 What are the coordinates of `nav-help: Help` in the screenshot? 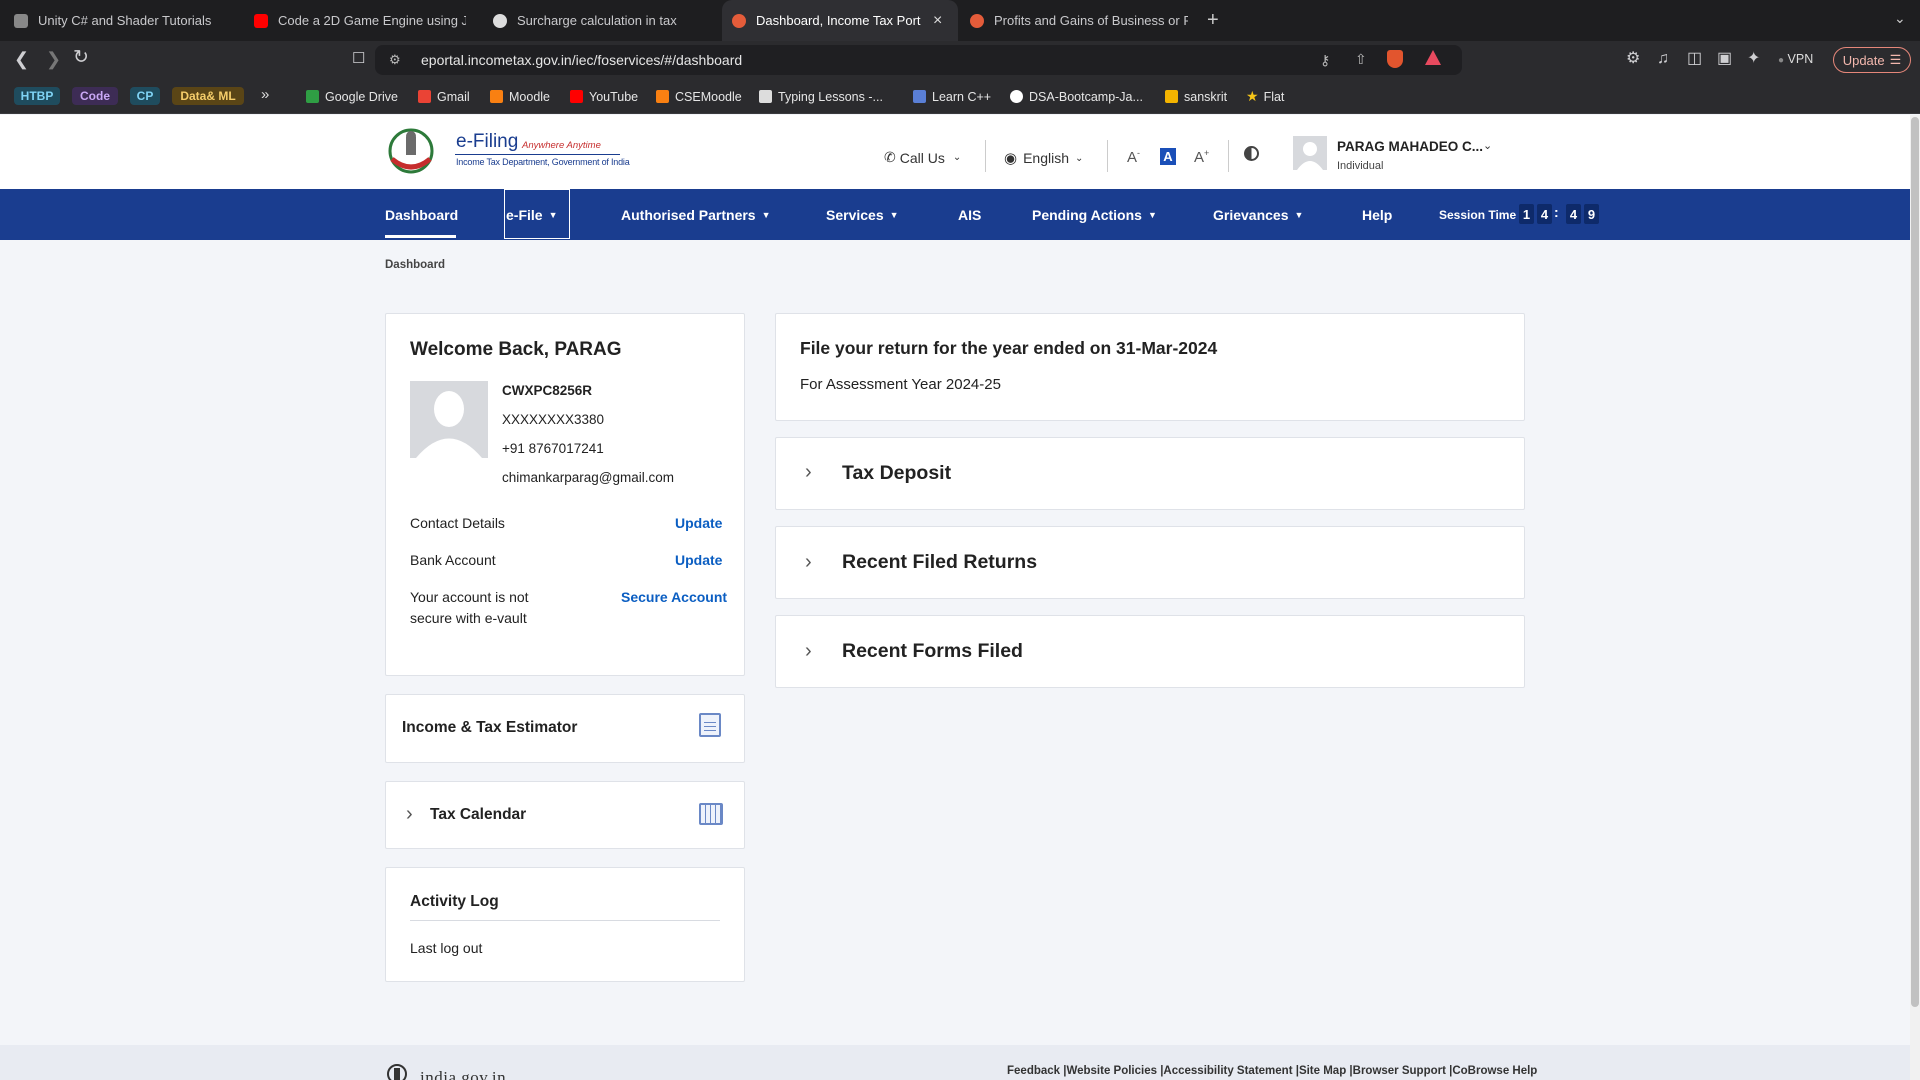 It's located at (1377, 214).